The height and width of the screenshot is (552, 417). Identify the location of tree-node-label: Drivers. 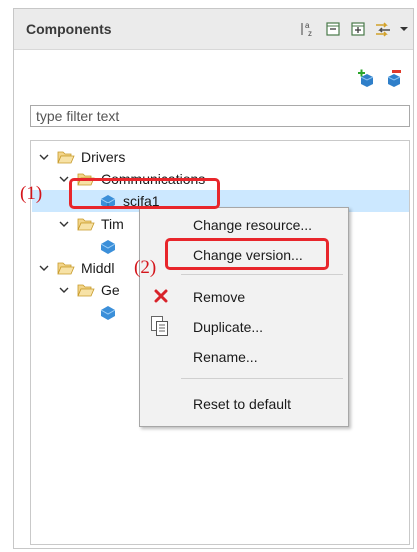
(103, 157).